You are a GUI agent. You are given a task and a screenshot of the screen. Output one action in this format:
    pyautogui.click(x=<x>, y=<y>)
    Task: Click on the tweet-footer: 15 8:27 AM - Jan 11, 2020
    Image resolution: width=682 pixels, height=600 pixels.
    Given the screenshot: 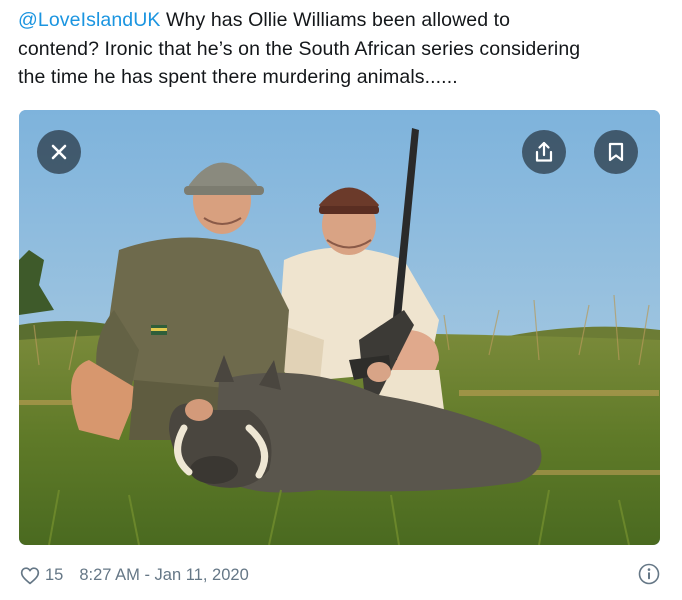 What is the action you would take?
    pyautogui.click(x=341, y=575)
    